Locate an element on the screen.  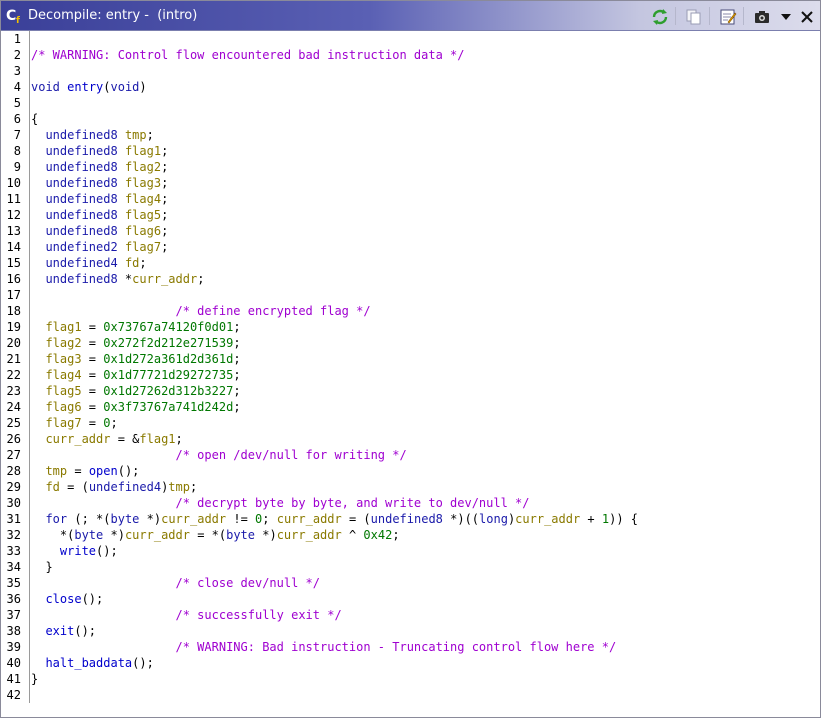
code-text: fd = (undefined4)tmp; is located at coordinates (114, 487).